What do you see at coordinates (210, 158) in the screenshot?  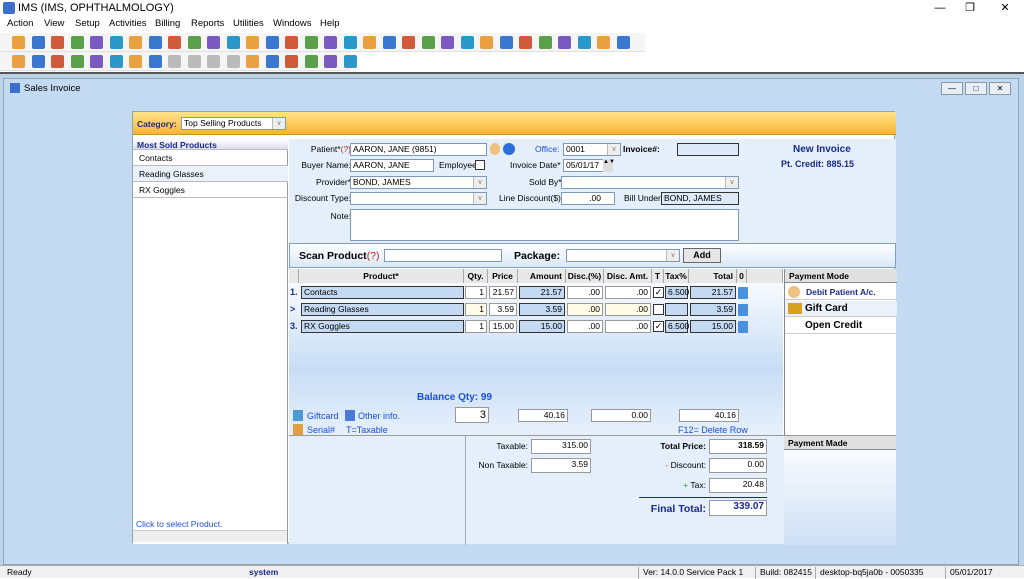 I see `list-item: Contacts` at bounding box center [210, 158].